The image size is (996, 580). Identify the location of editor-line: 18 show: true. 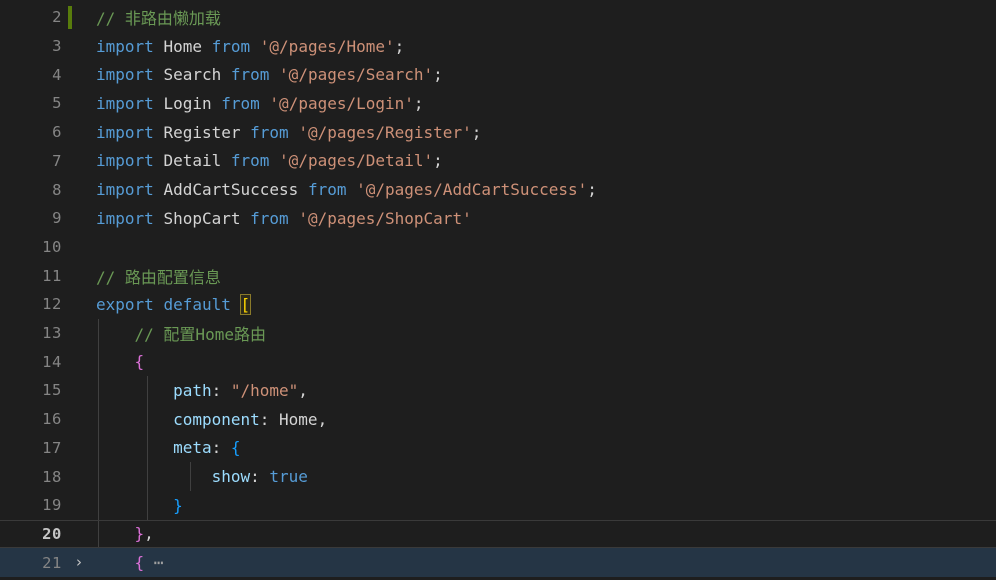
(498, 476).